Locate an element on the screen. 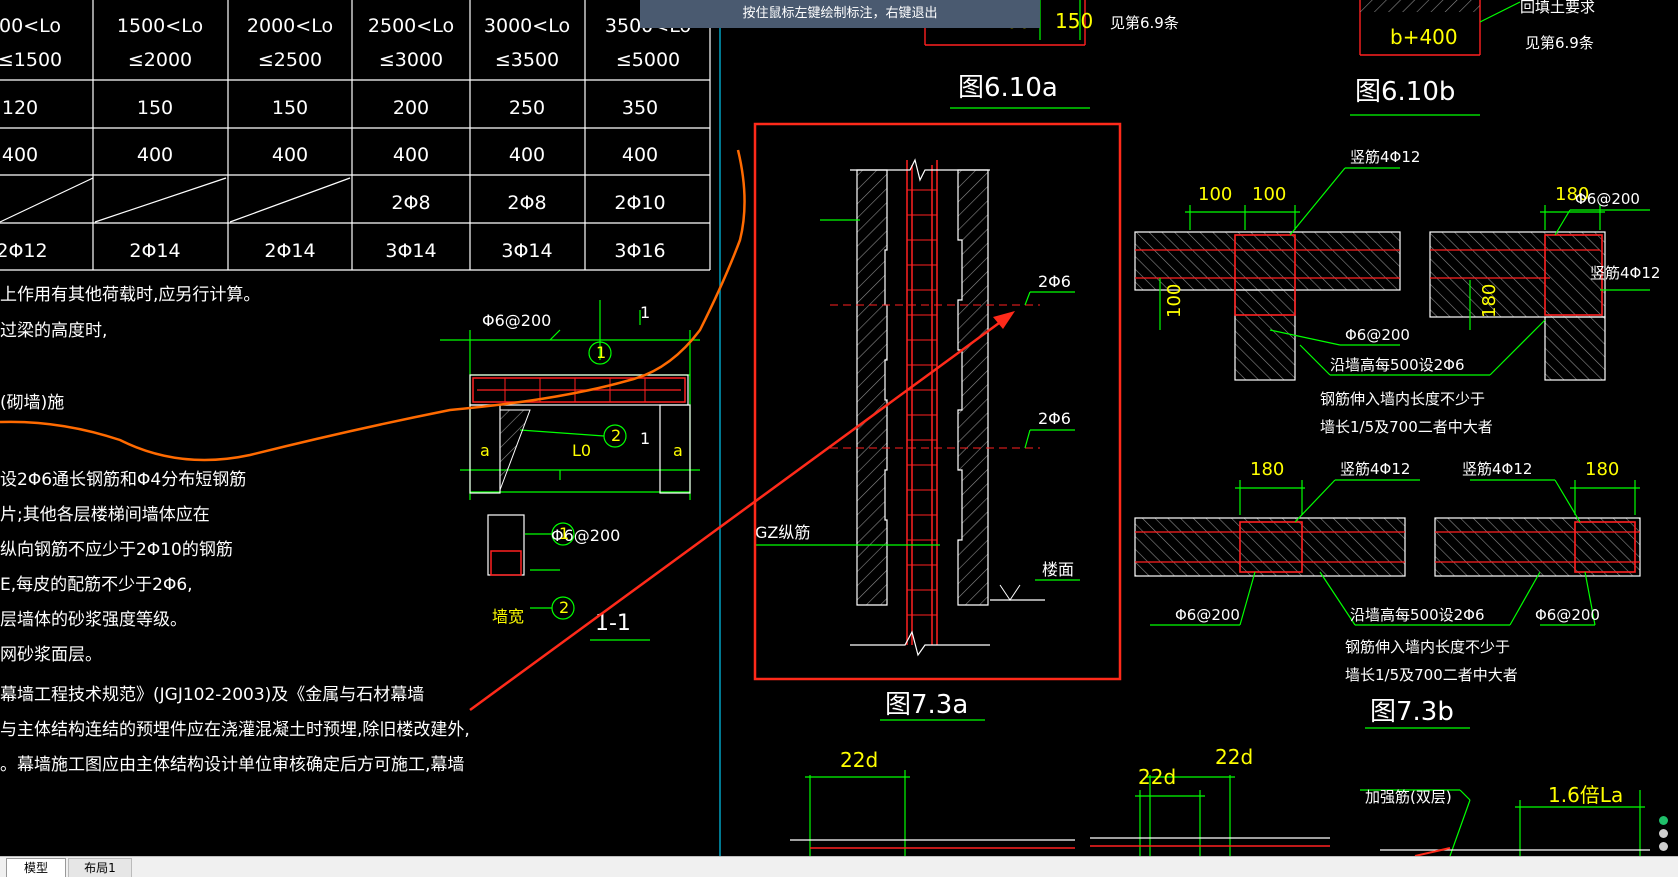 The image size is (1678, 877). figure-title: 图6.10b is located at coordinates (1405, 92).